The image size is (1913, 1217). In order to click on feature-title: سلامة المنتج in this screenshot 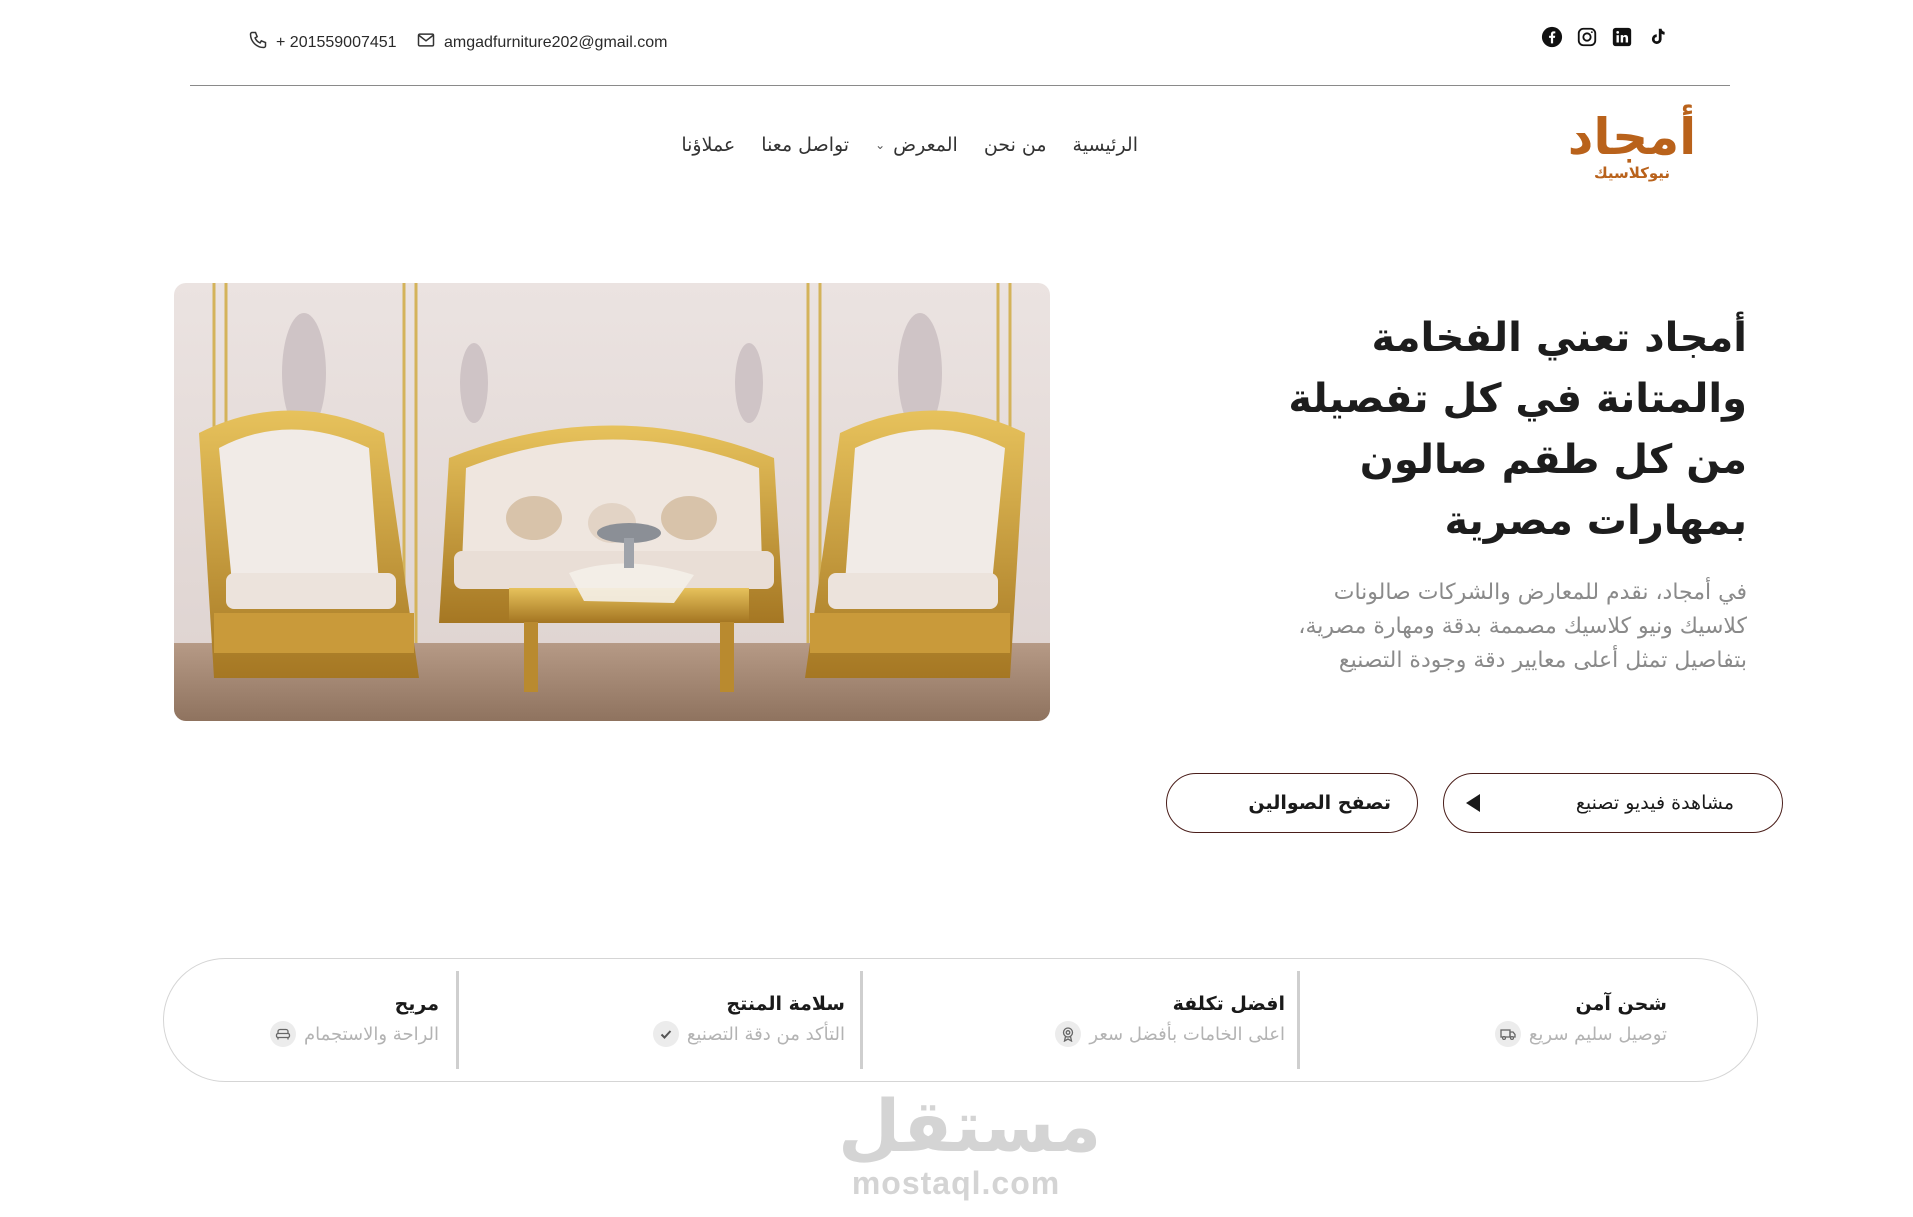, I will do `click(785, 1004)`.